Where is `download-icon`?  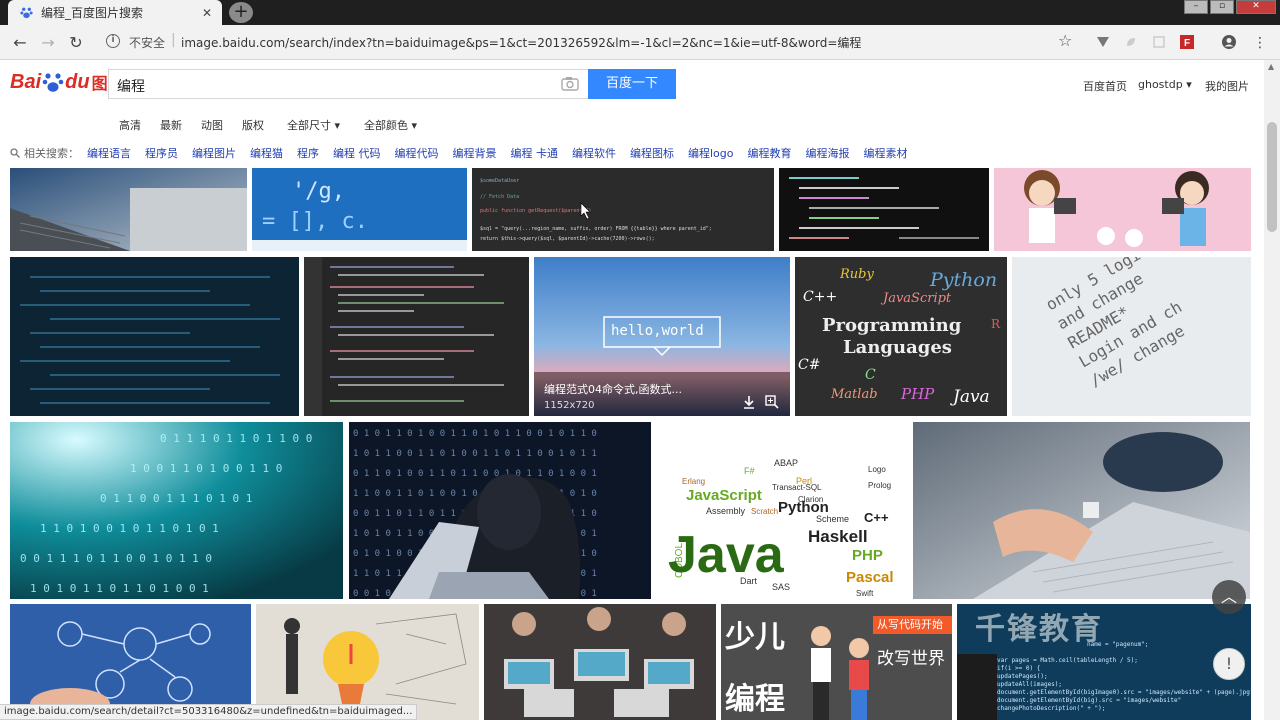
download-icon is located at coordinates (749, 402).